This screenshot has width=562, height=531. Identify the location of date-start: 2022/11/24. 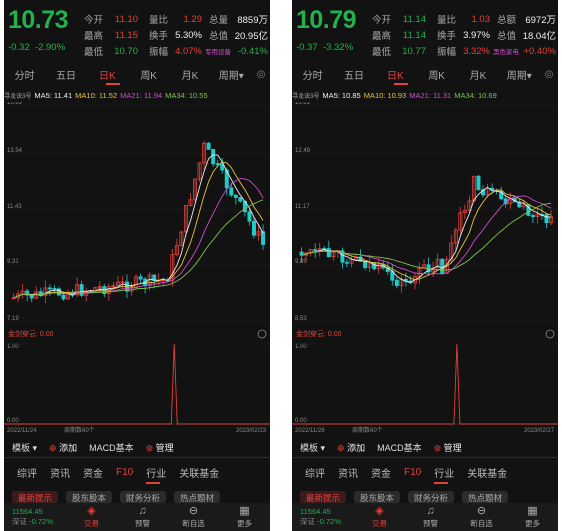
(22, 431).